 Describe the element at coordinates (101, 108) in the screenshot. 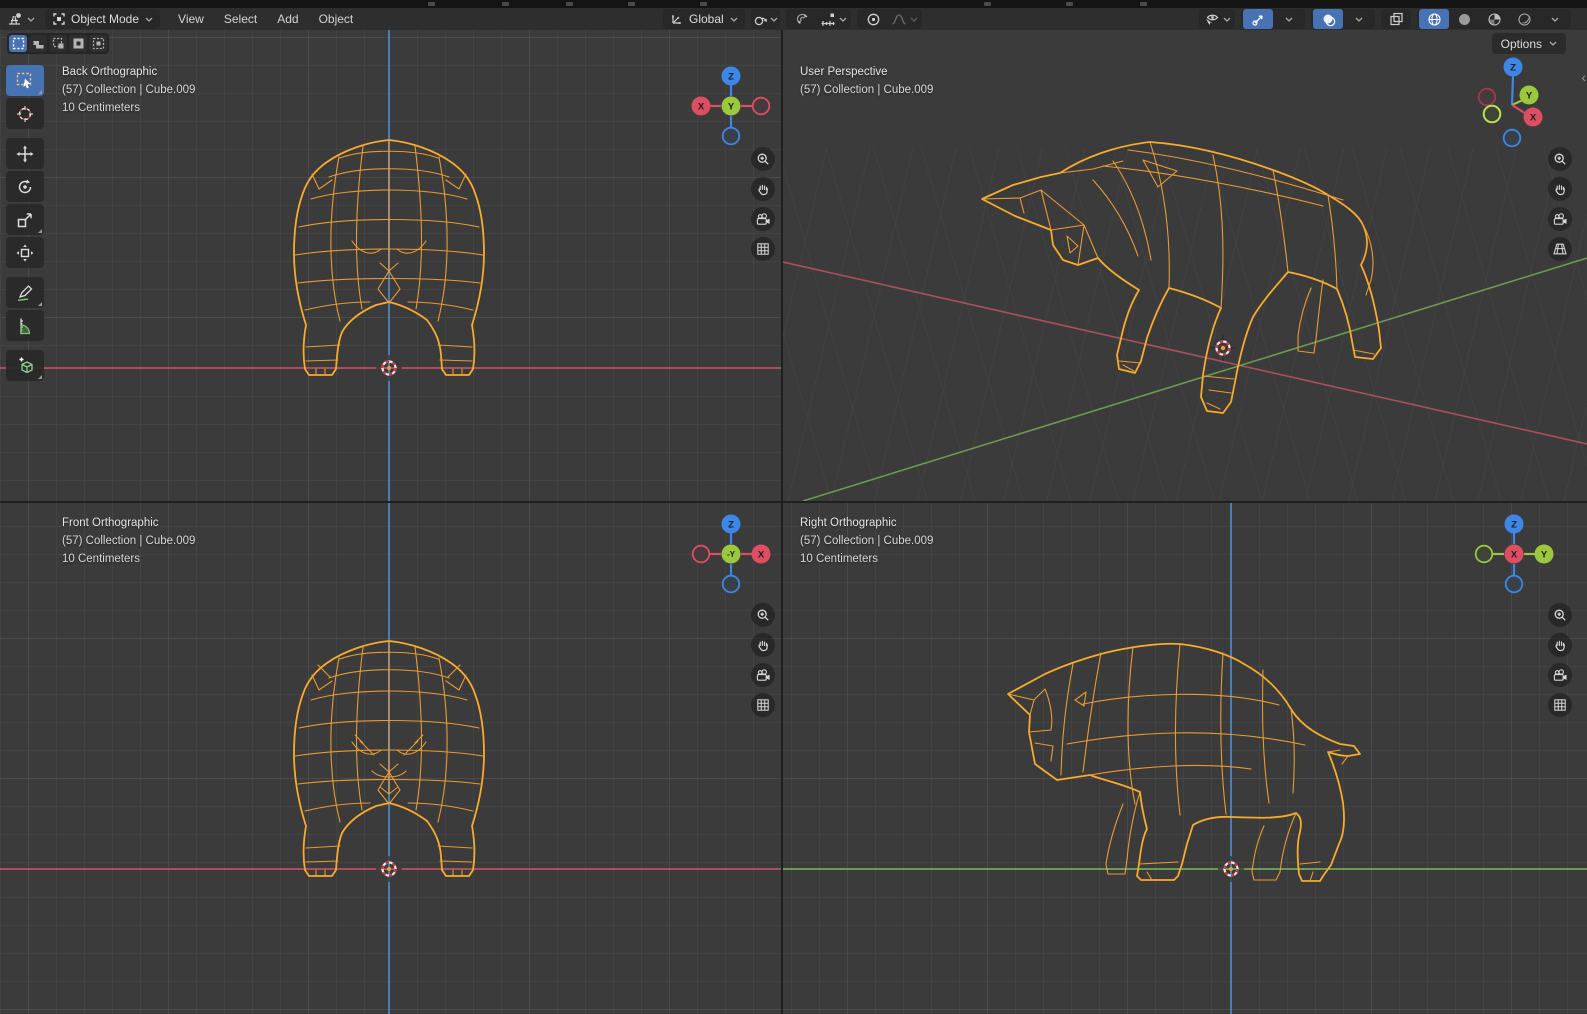

I see `viewport-scale: 10 Centimeters` at that location.